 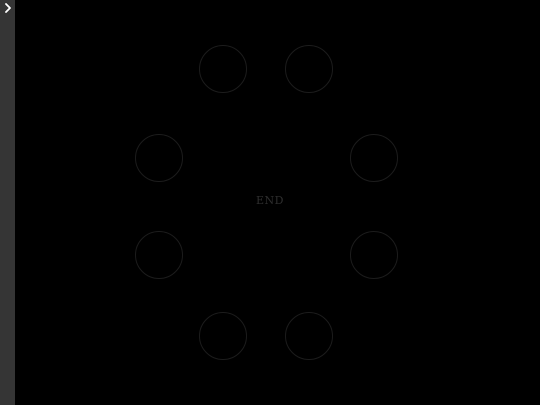 I want to click on sidebar-toggle-button, so click(x=7, y=8).